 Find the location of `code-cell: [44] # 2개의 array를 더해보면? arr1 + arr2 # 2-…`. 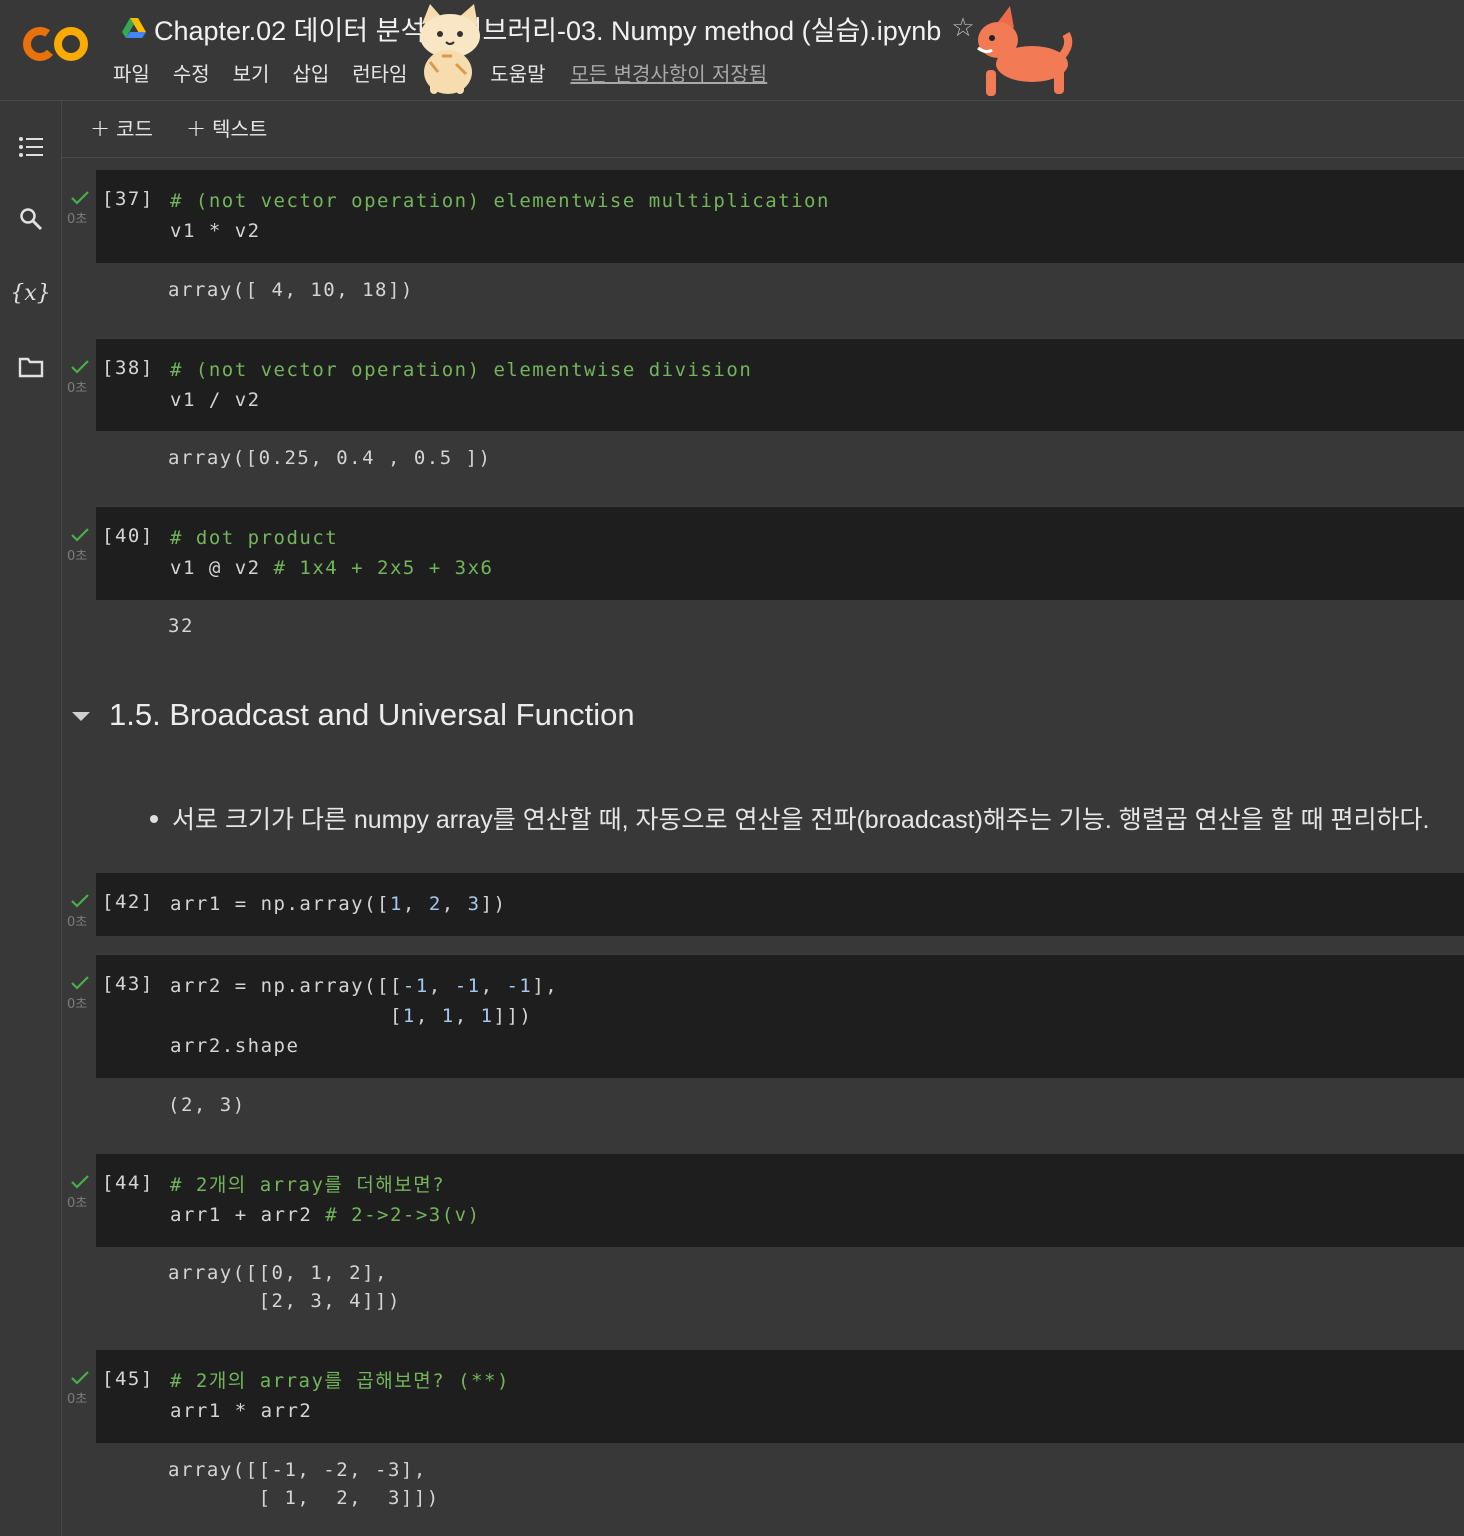

code-cell: [44] # 2개의 array를 더해보면? arr1 + arr2 # 2-… is located at coordinates (780, 1200).